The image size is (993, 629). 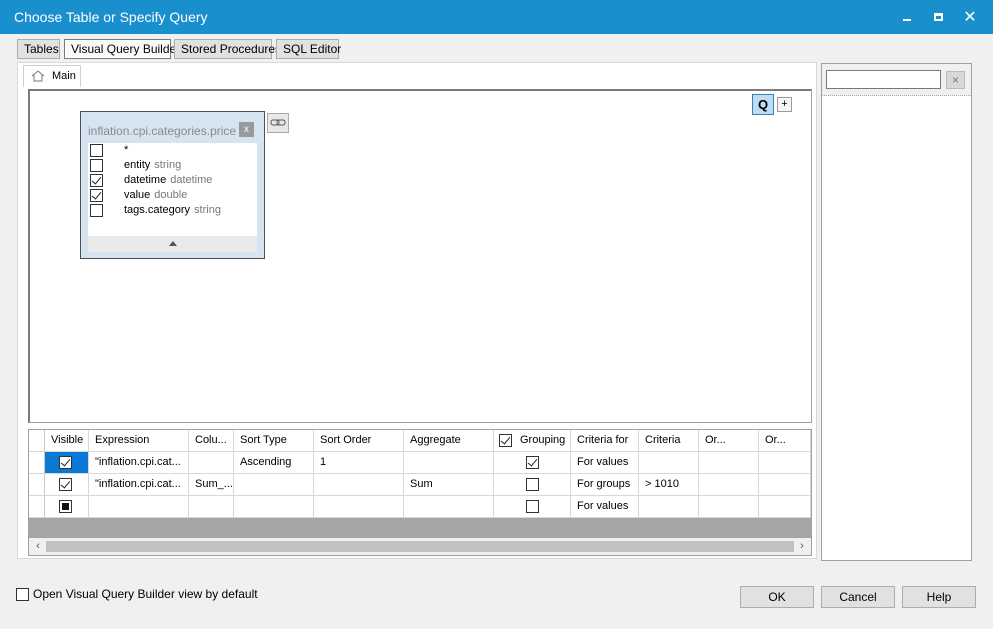 What do you see at coordinates (359, 441) in the screenshot?
I see `column-header-sort-order: Sort Order` at bounding box center [359, 441].